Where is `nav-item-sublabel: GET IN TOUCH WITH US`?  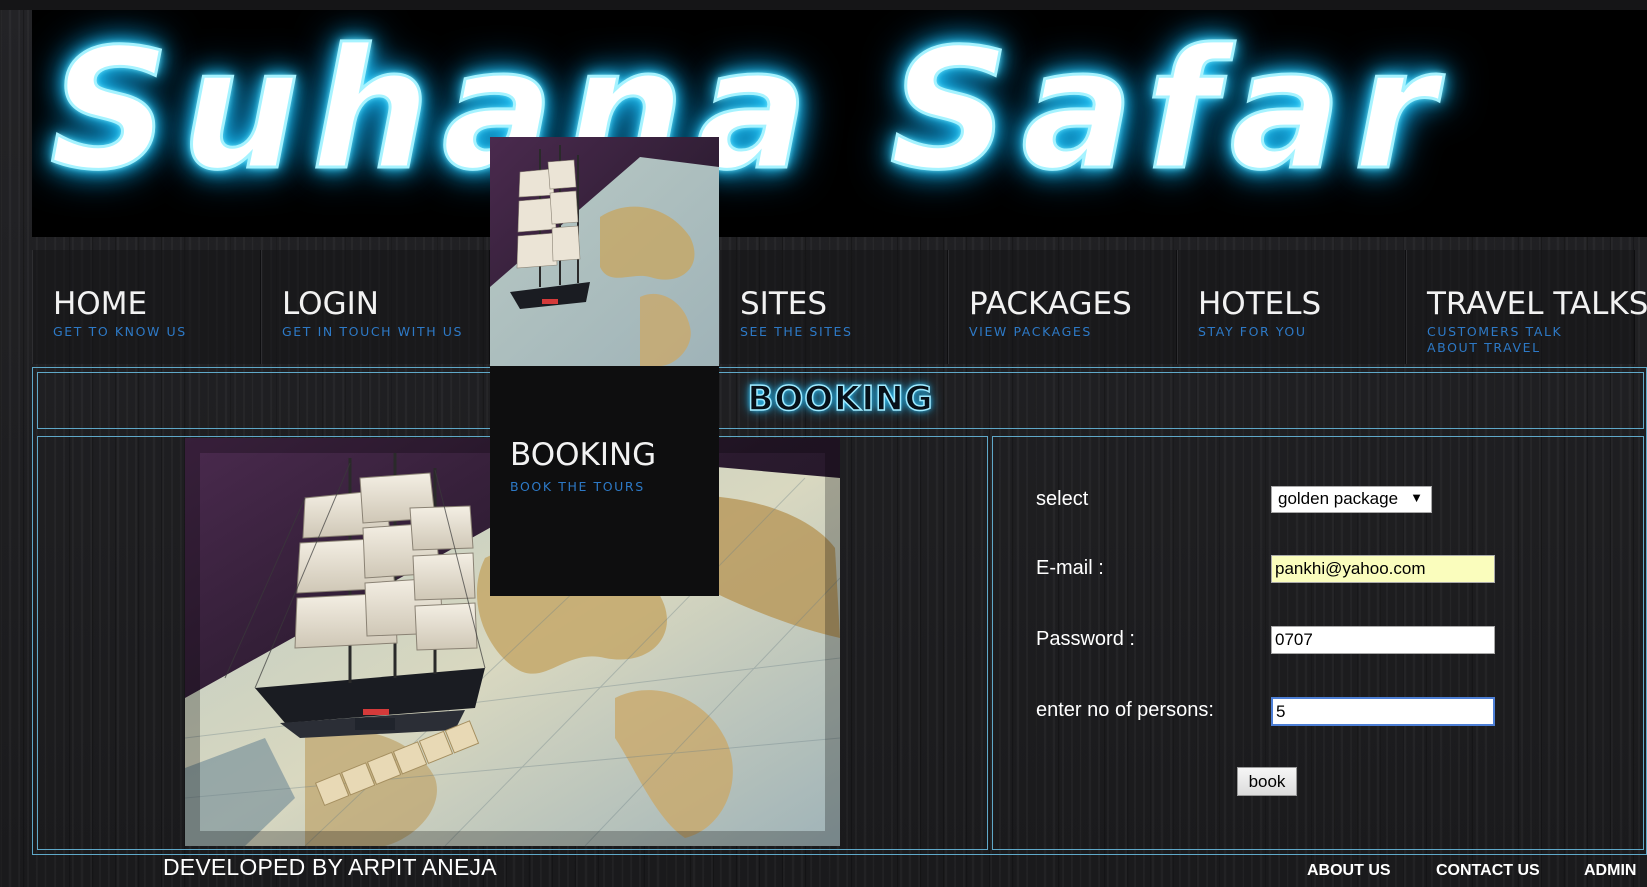
nav-item-sublabel: GET IN TOUCH WITH US is located at coordinates (373, 331).